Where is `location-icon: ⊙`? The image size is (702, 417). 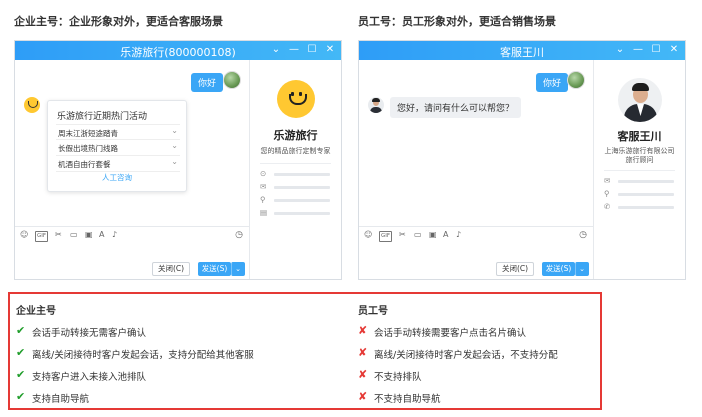 location-icon: ⊙ is located at coordinates (263, 173).